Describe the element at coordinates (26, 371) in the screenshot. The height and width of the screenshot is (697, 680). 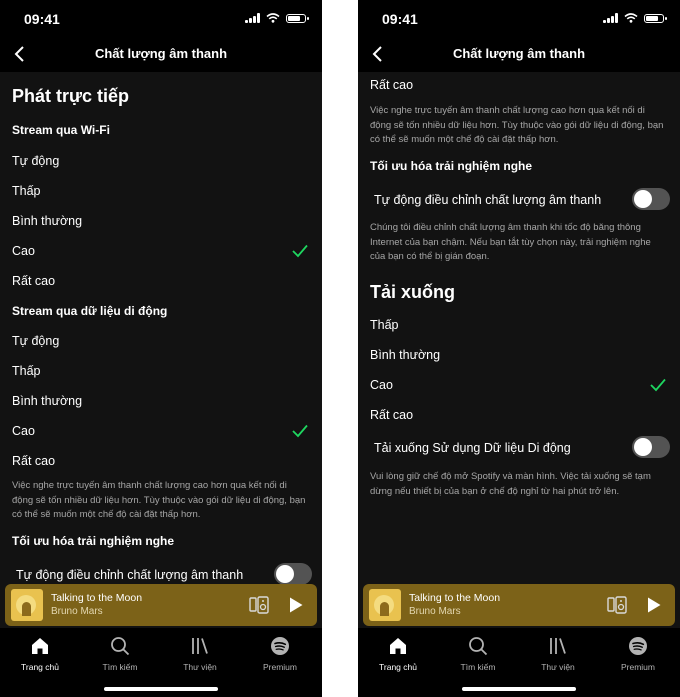
I see `option-cellular-low: Thấp` at that location.